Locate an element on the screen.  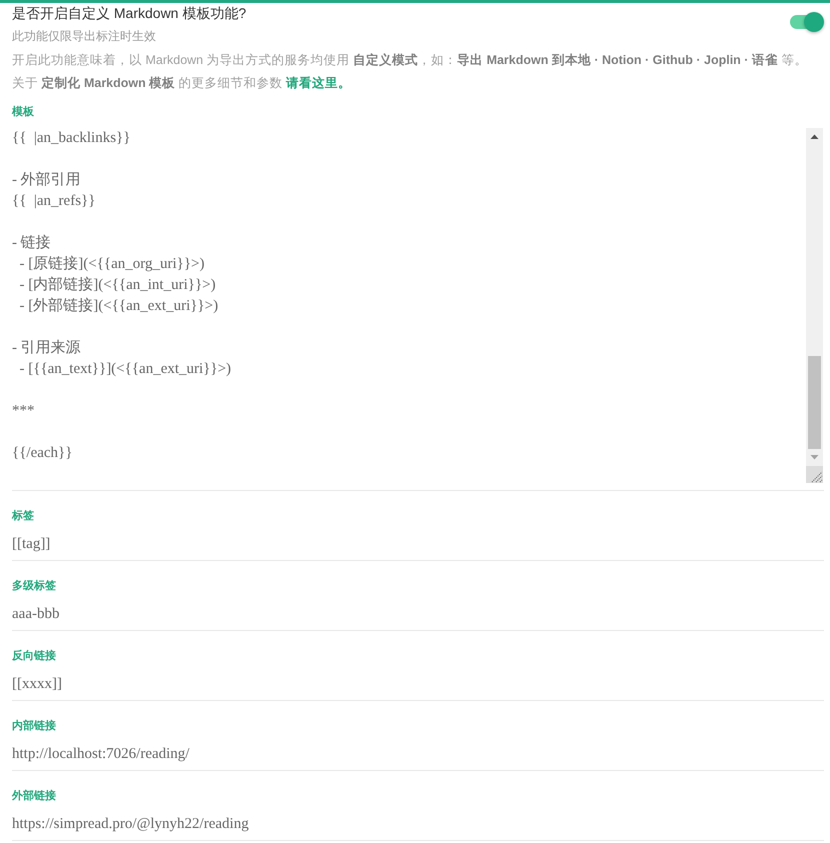
description-text: 开启此功能意味着，以 Markdown 为导出方式的服务均使用 自定义模式，如：导出 Markdown 到本地 · Notion · Github · Joplin · 语雀 等。 is located at coordinates (410, 60).